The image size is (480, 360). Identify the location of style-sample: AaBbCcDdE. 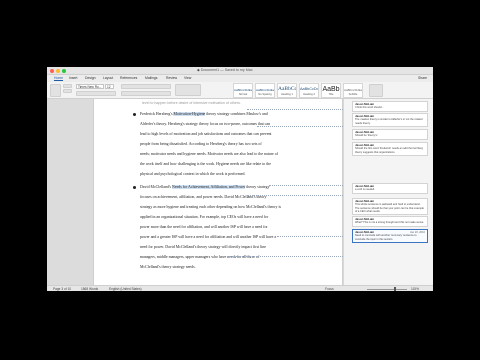
(309, 89).